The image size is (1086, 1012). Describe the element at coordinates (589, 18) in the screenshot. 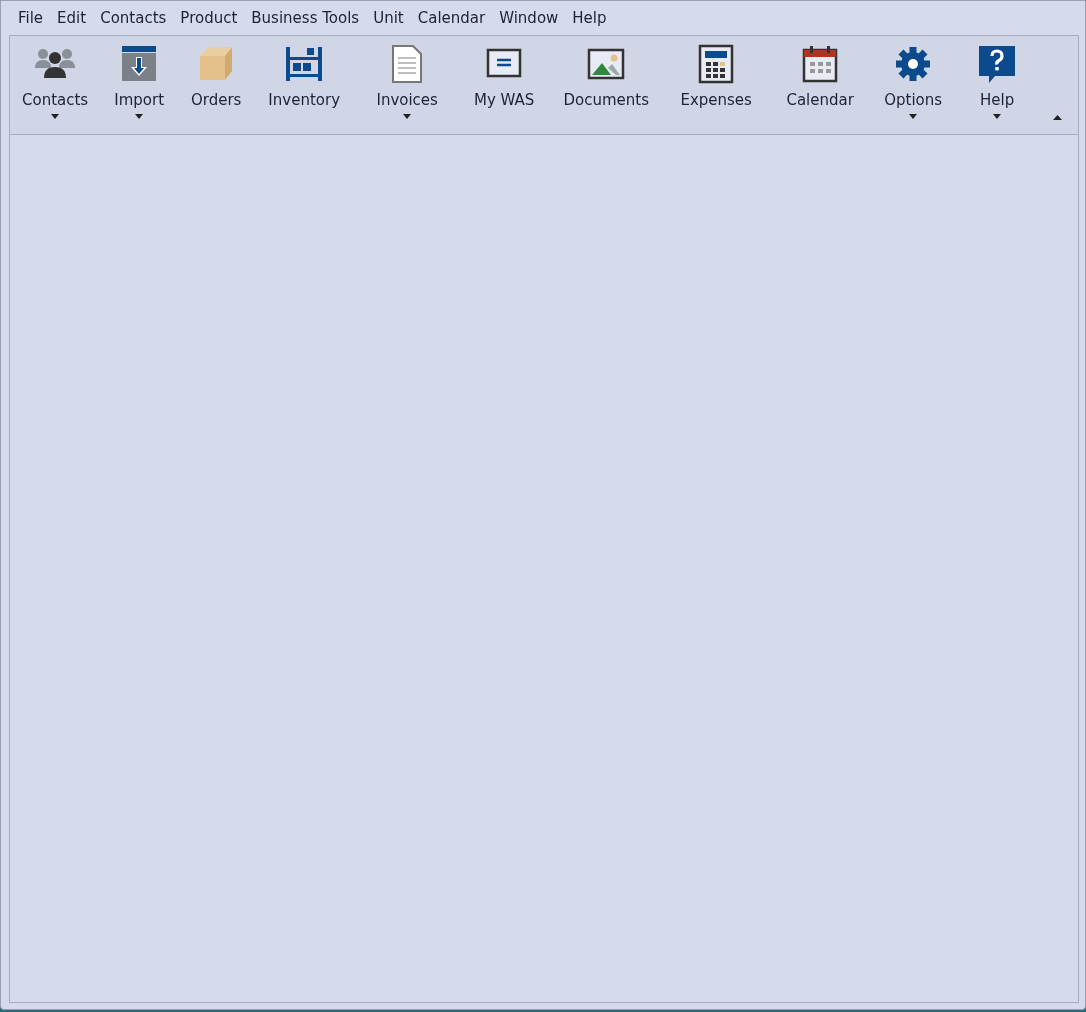

I see `menu-item: Help` at that location.